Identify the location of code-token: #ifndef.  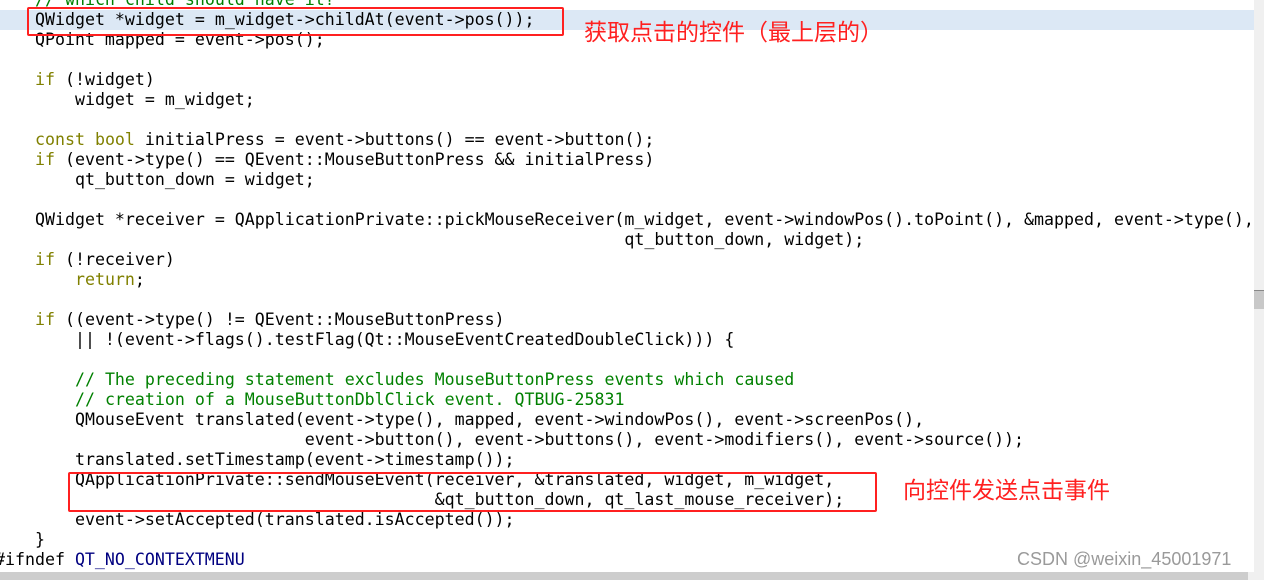
(37, 559).